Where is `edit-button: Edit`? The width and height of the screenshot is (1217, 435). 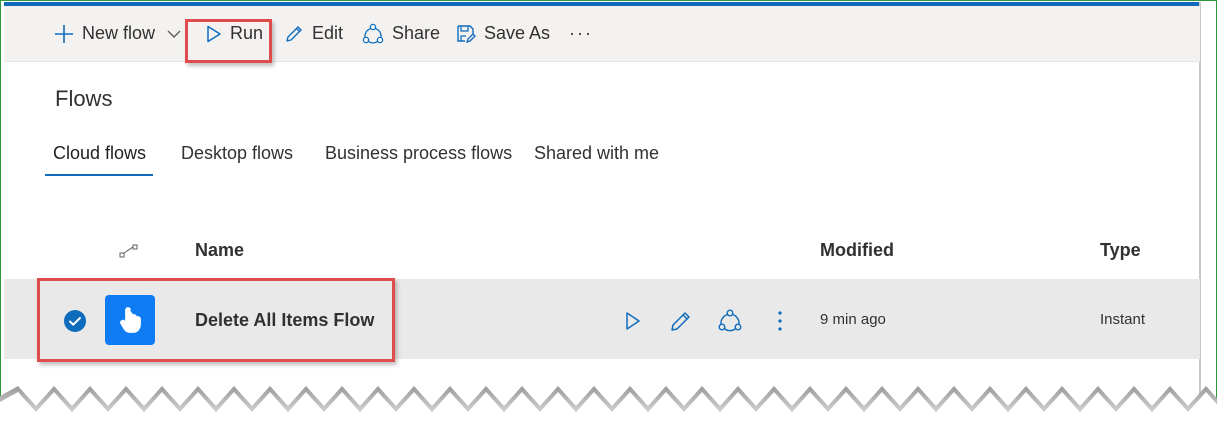 edit-button: Edit is located at coordinates (313, 33).